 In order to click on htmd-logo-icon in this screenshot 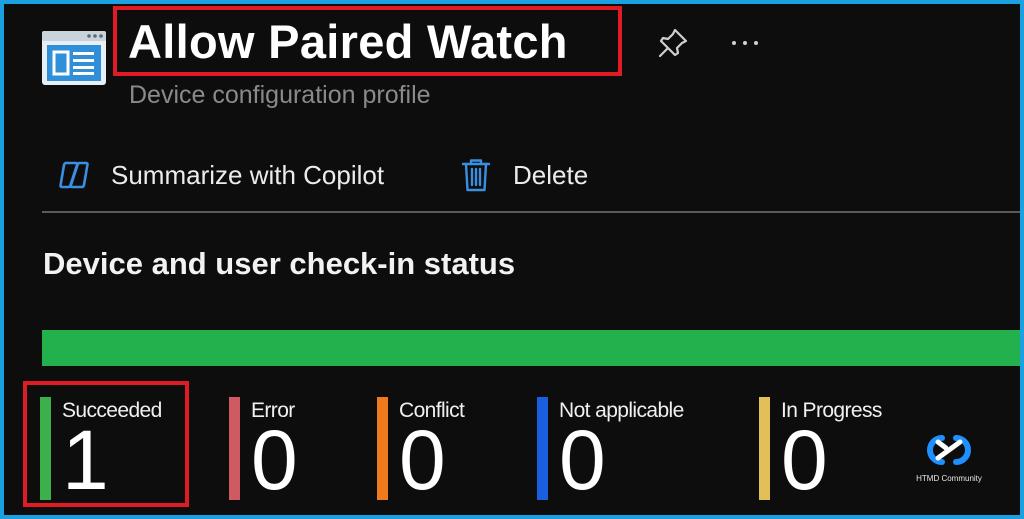, I will do `click(949, 450)`.